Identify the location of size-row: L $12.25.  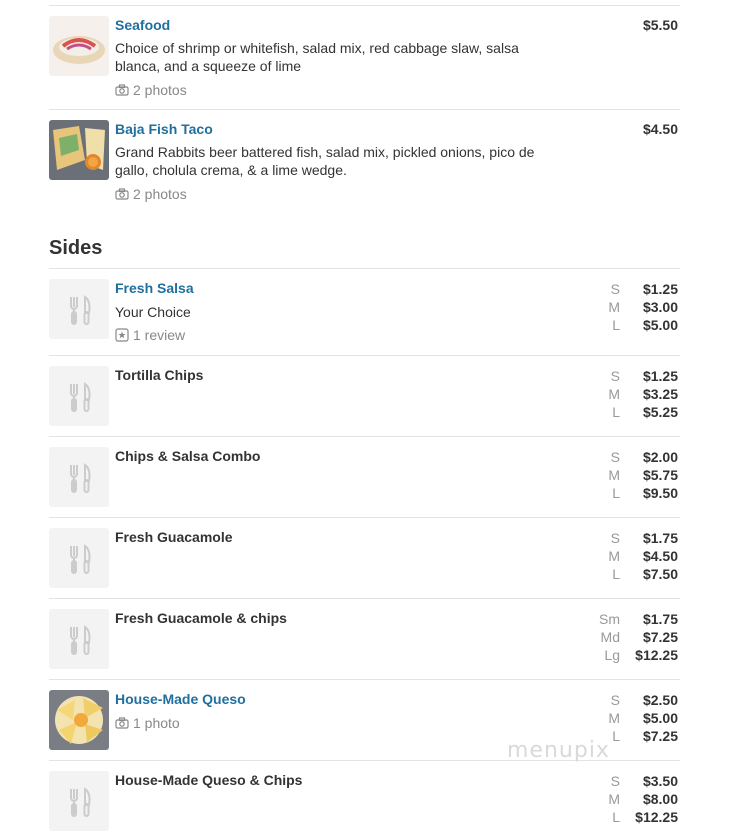
(634, 817).